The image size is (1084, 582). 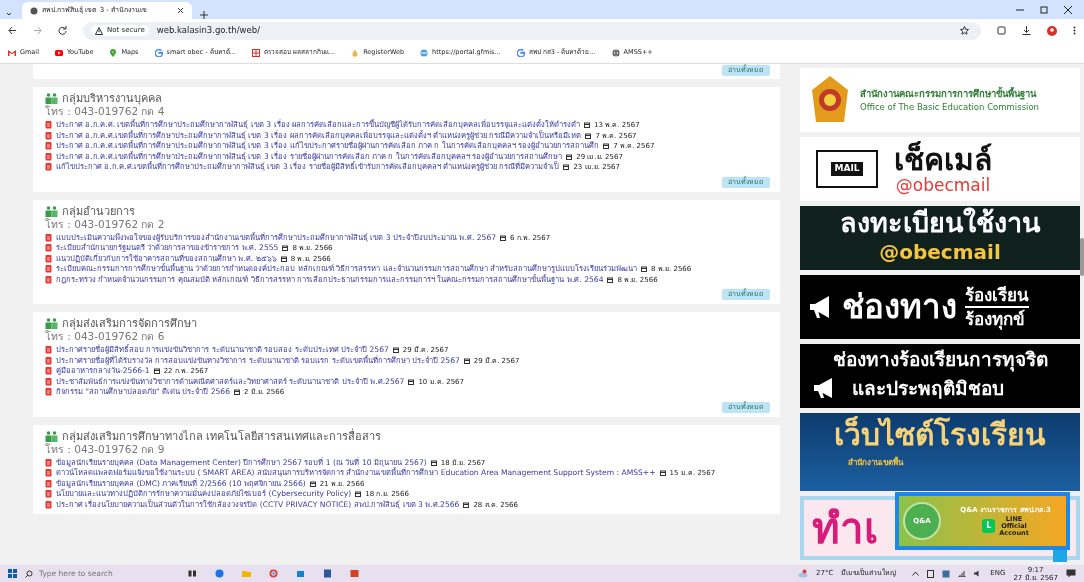 I want to click on banner-title: ช่องทางร้องเรียนการทุจริต, so click(x=940, y=360).